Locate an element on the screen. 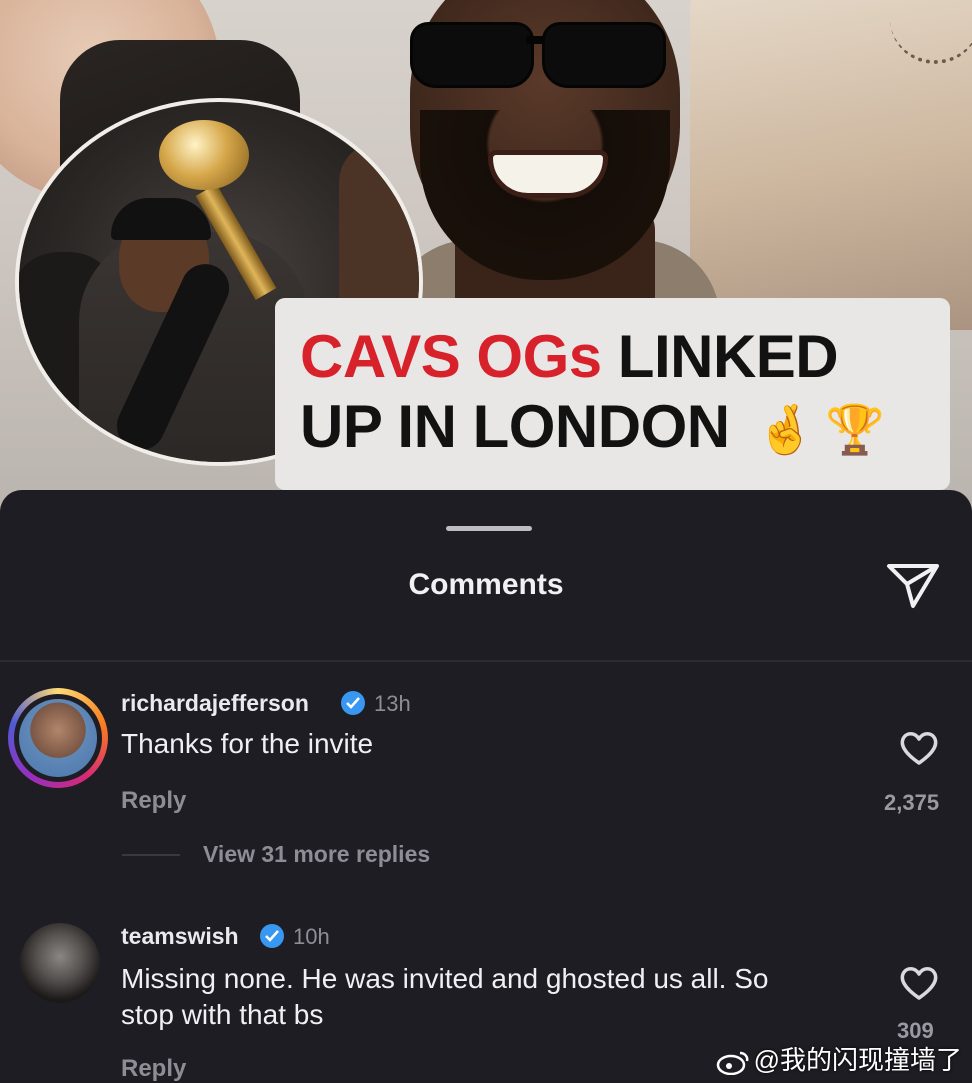  comment-time: 10h is located at coordinates (311, 936).